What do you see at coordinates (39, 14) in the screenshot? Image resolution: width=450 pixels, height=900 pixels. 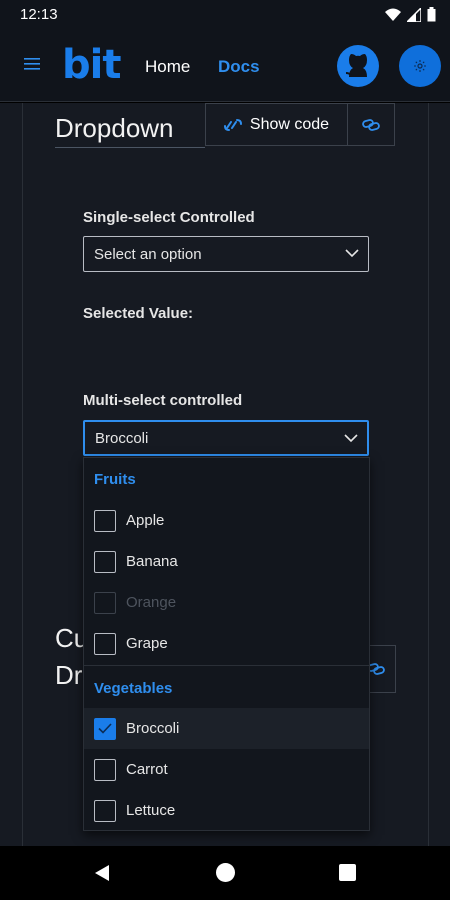 I see `status-time: 12:13` at bounding box center [39, 14].